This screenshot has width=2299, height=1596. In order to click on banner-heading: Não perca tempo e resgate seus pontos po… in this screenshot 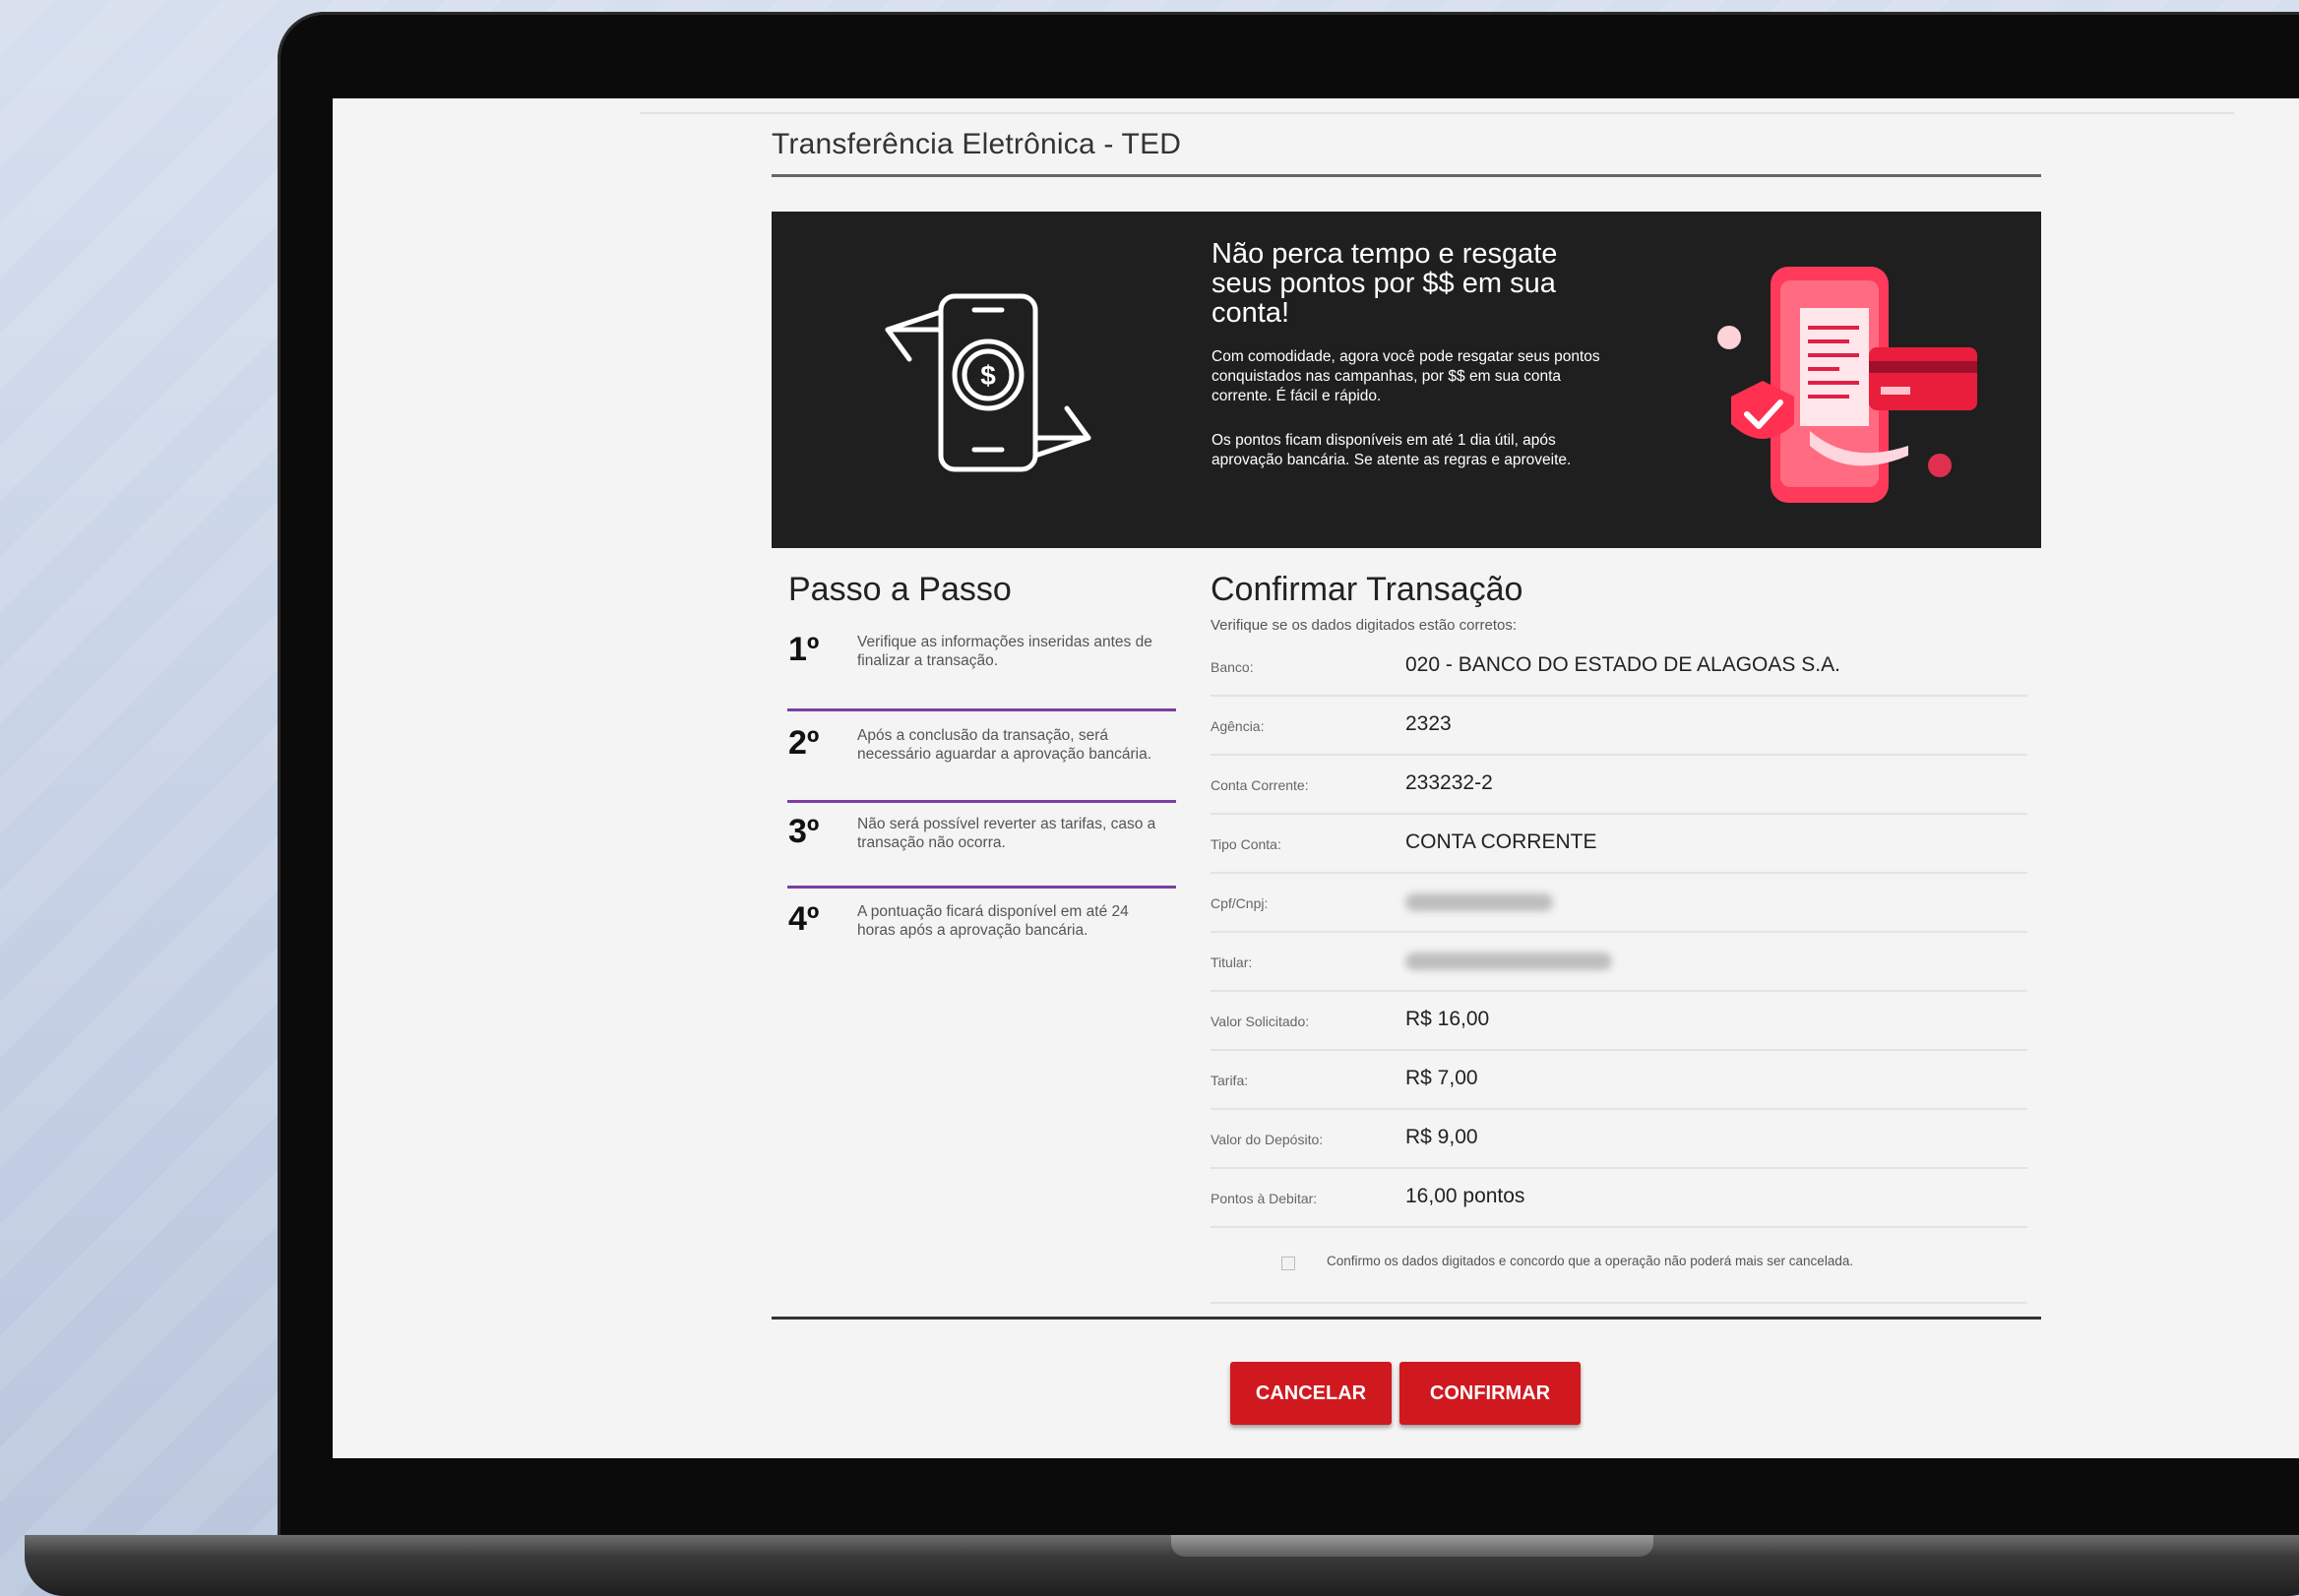, I will do `click(1385, 283)`.